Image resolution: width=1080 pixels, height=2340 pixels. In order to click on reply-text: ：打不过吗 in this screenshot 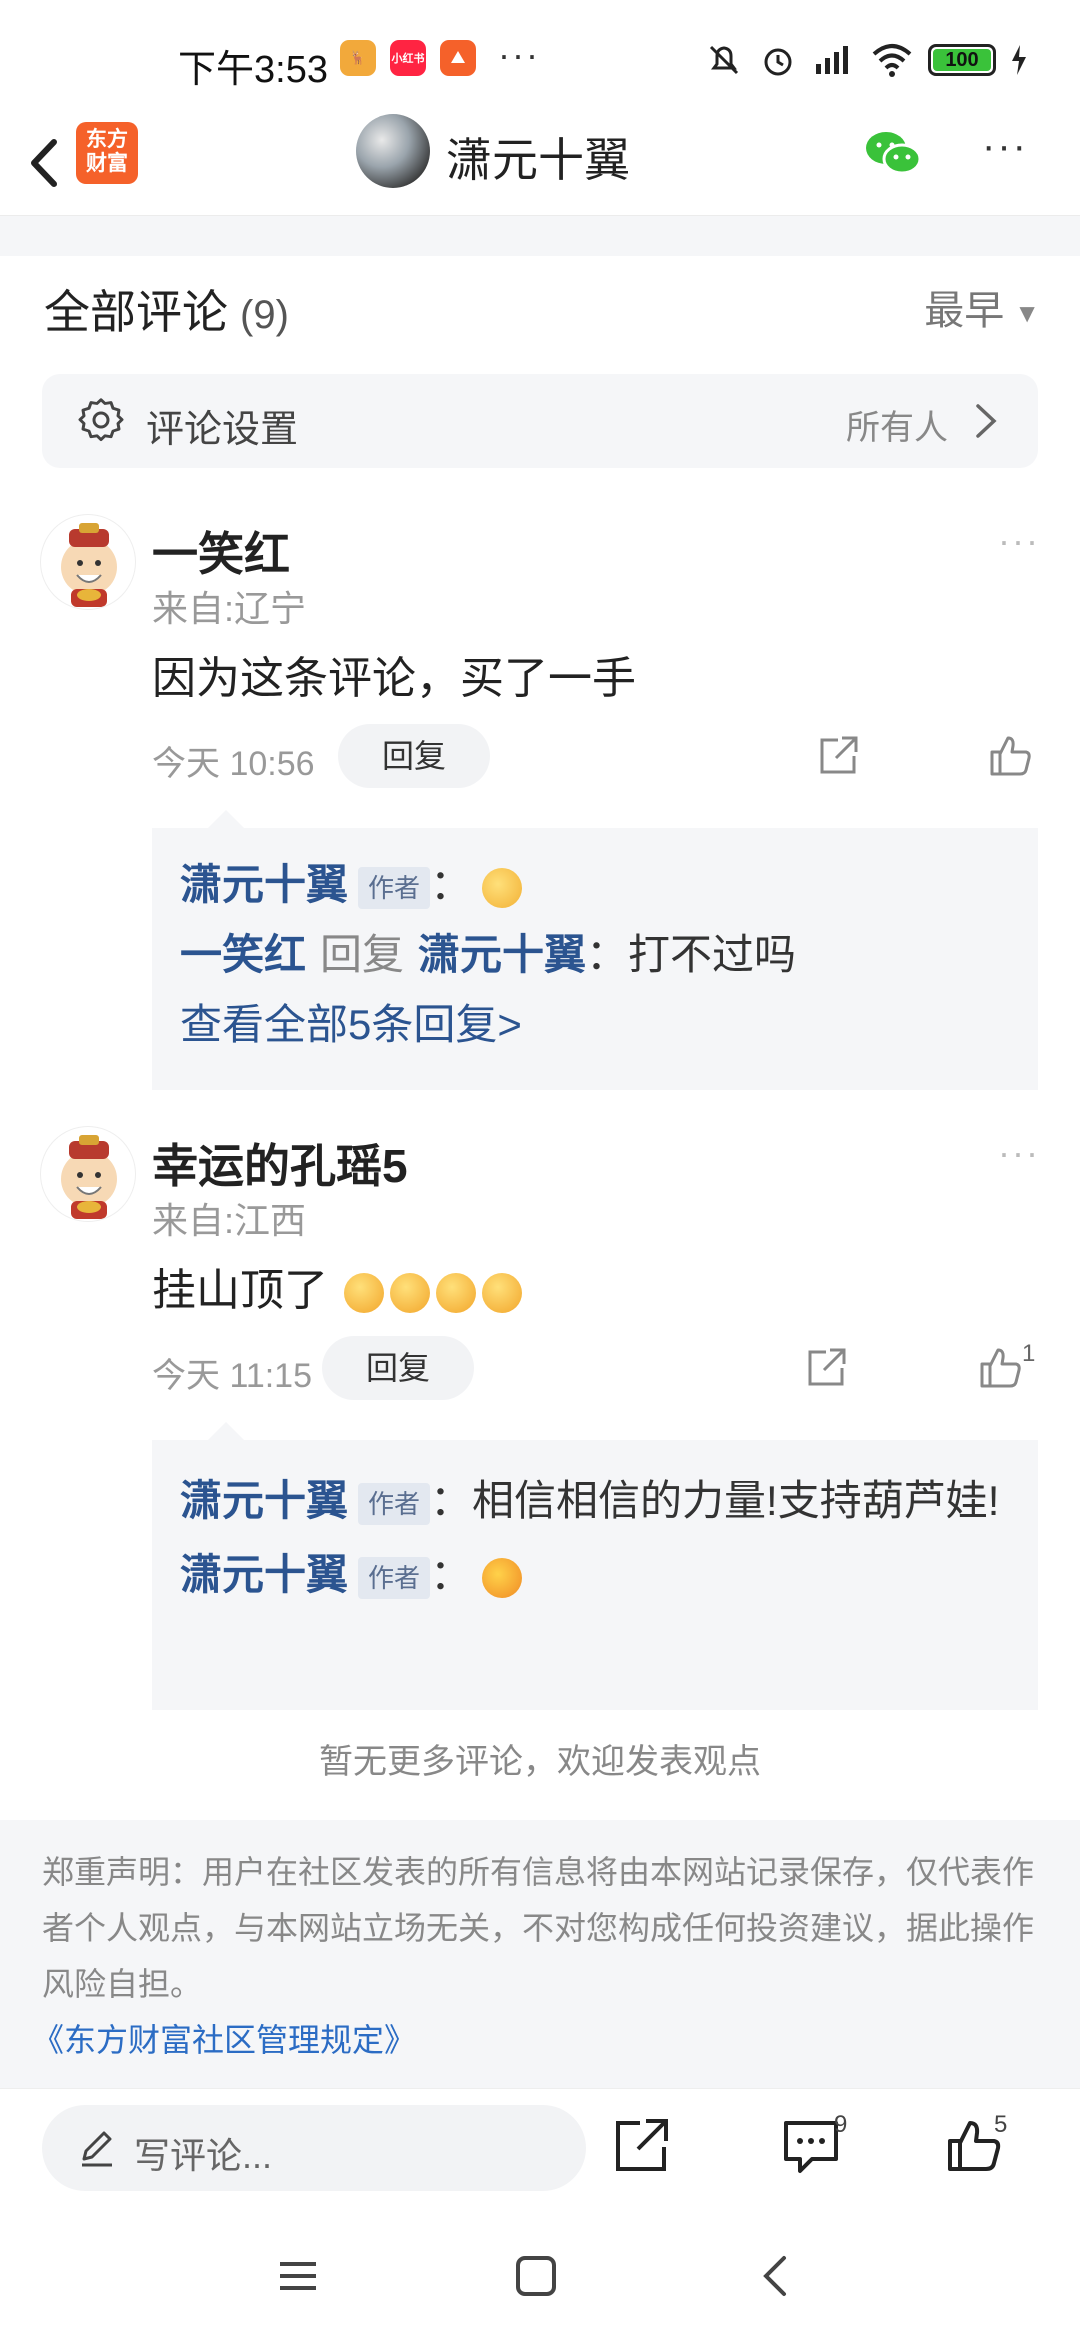, I will do `click(691, 954)`.